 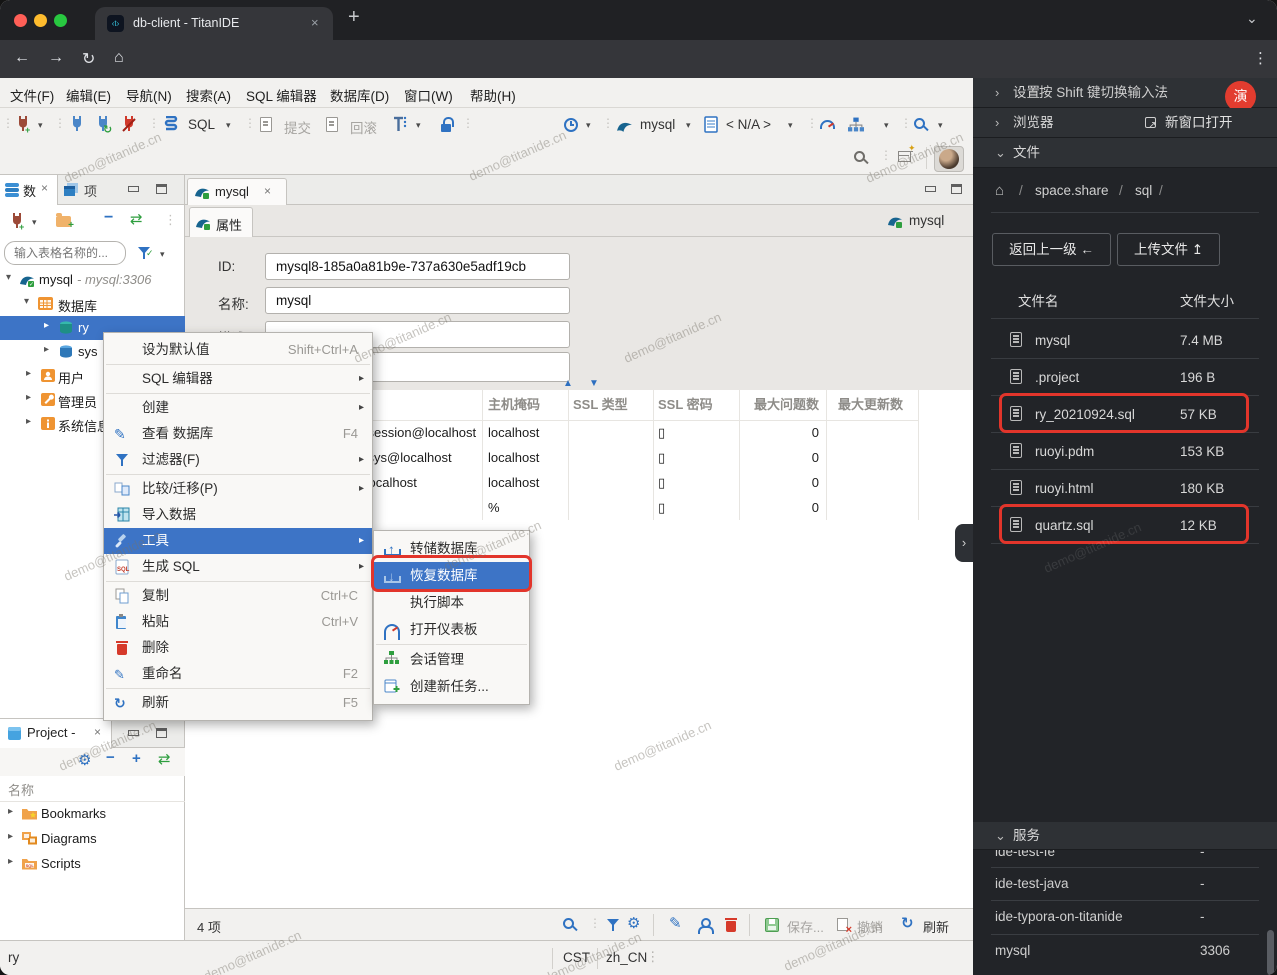 I want to click on filter-dropdown-icon: ▾, so click(x=162, y=254).